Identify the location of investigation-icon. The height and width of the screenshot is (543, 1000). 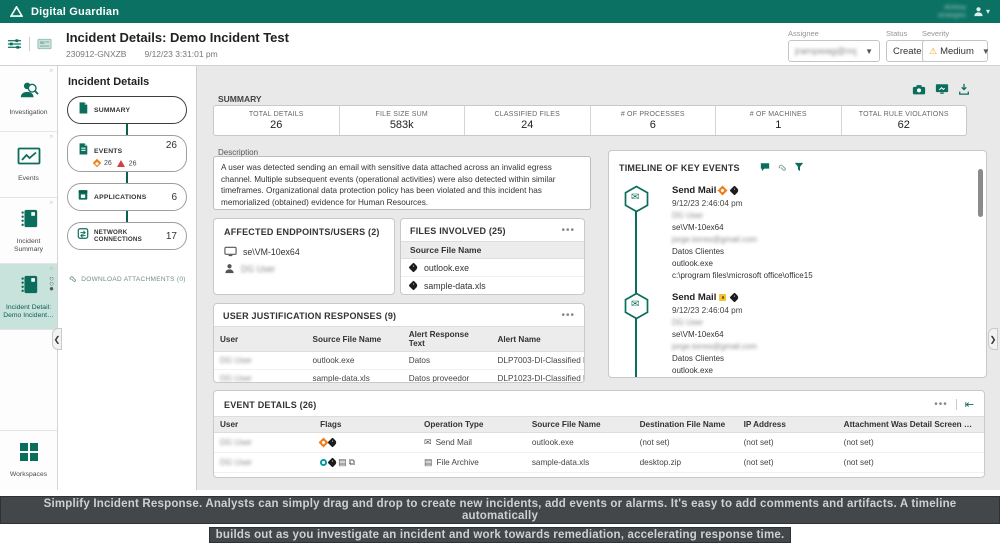
(29, 92).